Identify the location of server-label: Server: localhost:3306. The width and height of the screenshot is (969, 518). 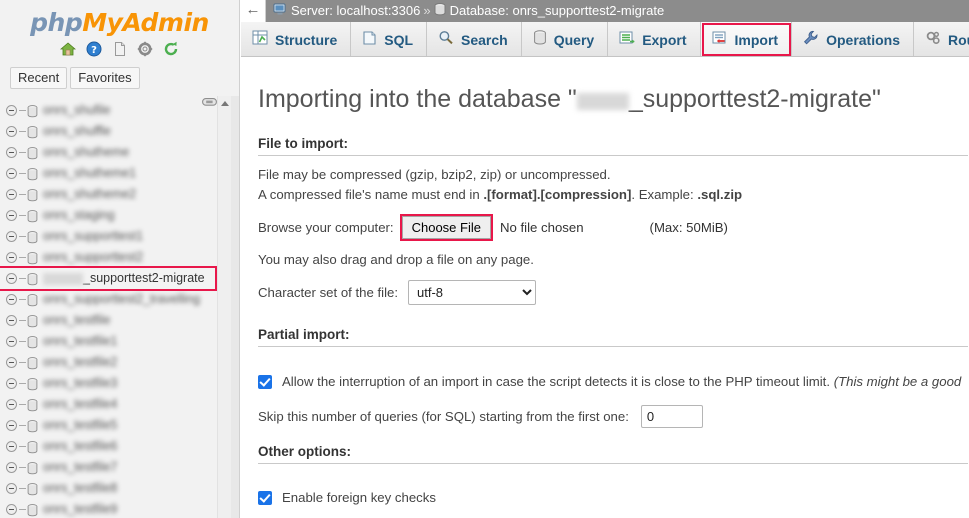
(355, 10).